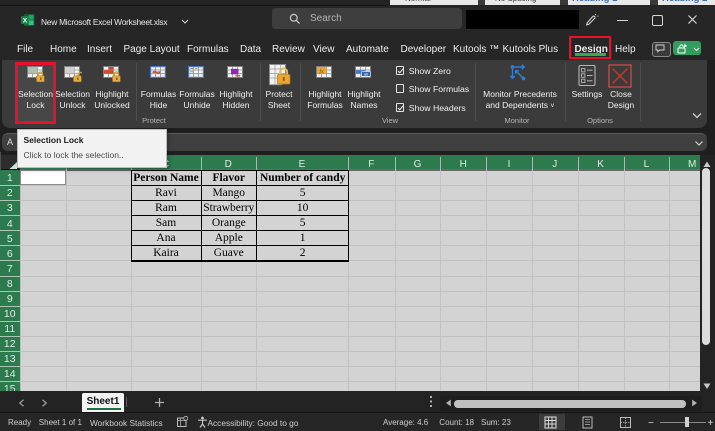 The image size is (715, 431). What do you see at coordinates (25, 20) in the screenshot?
I see `svg-text: X` at bounding box center [25, 20].